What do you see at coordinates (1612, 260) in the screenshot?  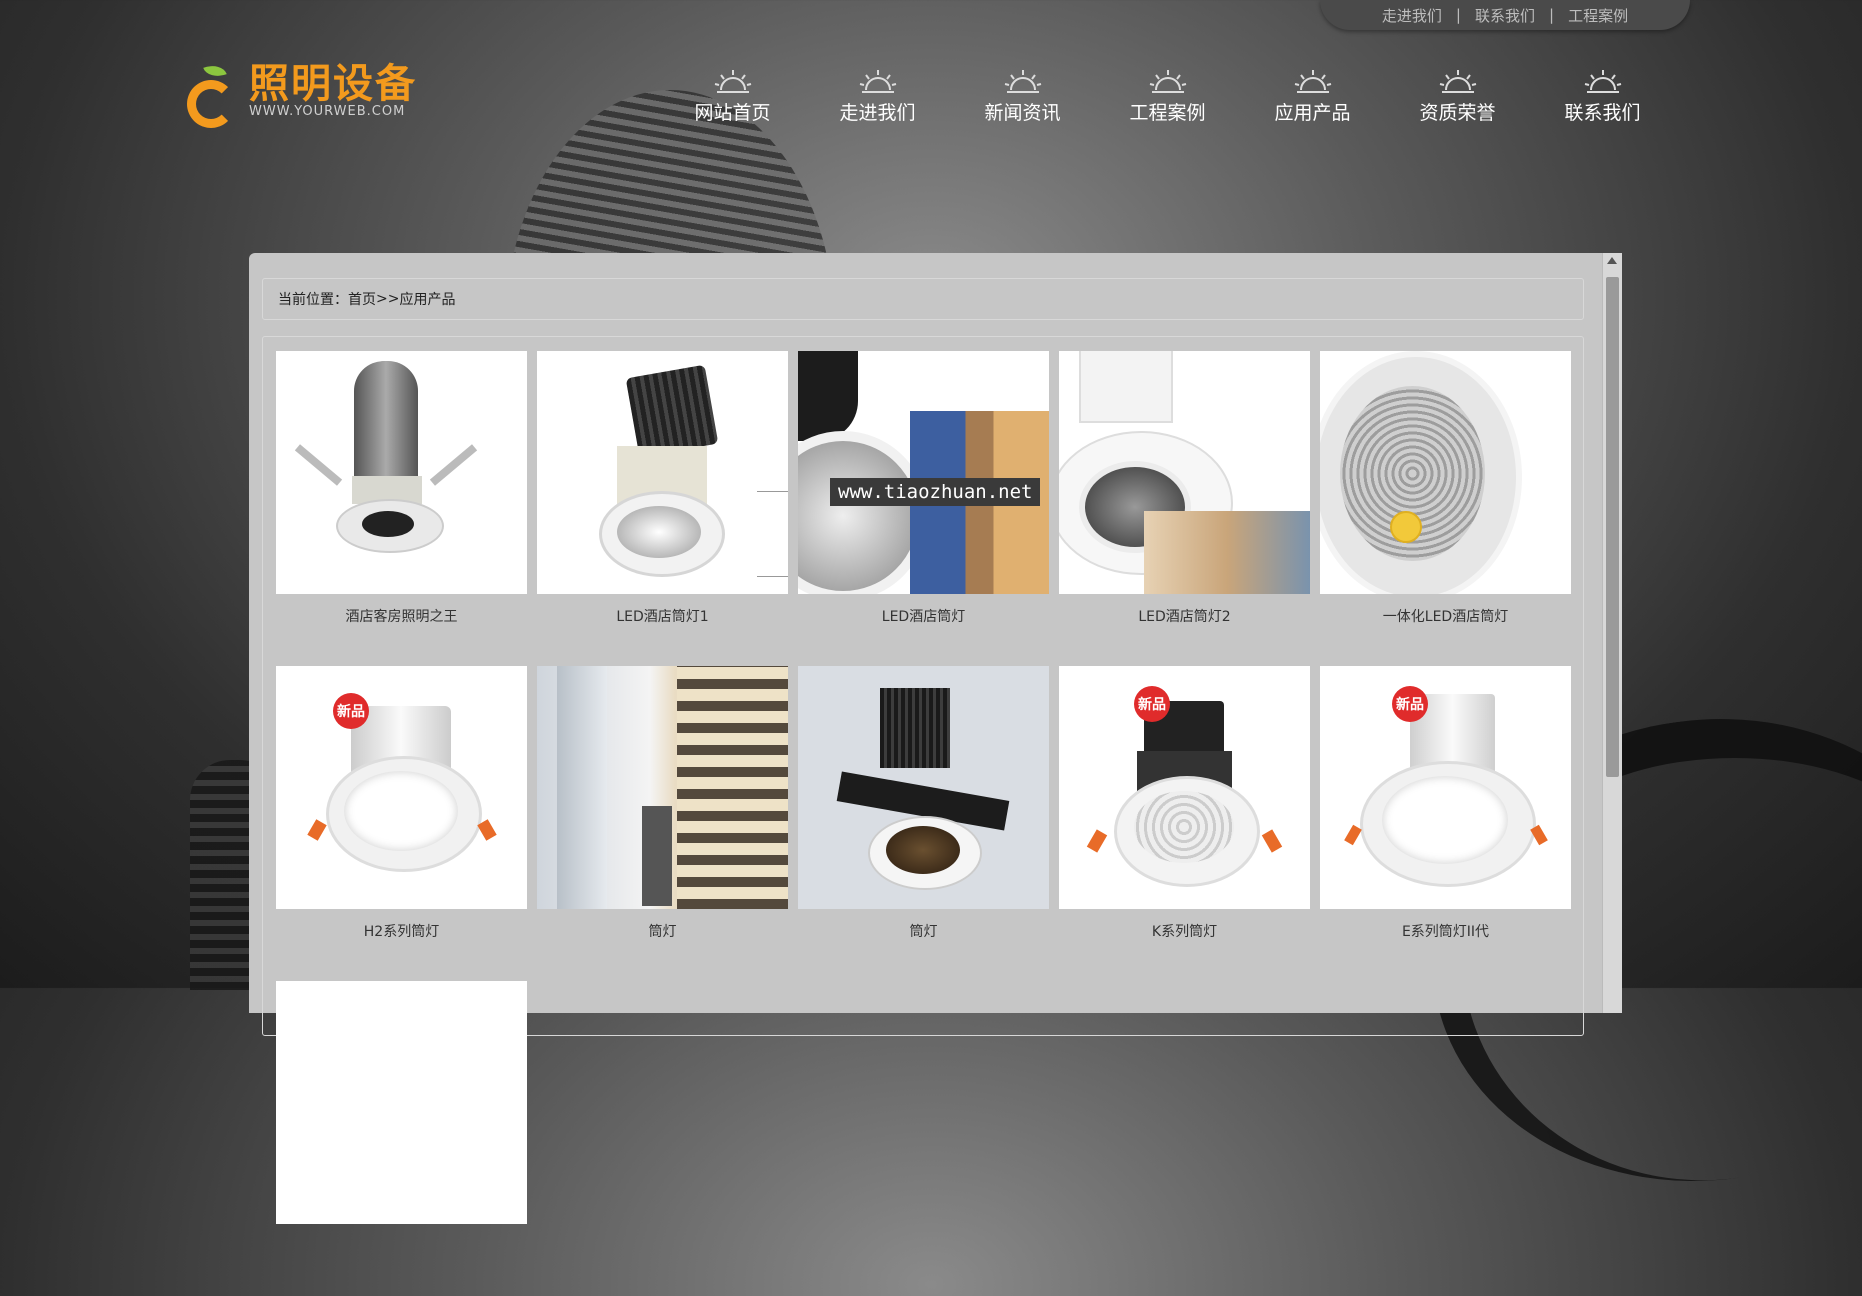 I see `scroll-up-arrow-icon` at bounding box center [1612, 260].